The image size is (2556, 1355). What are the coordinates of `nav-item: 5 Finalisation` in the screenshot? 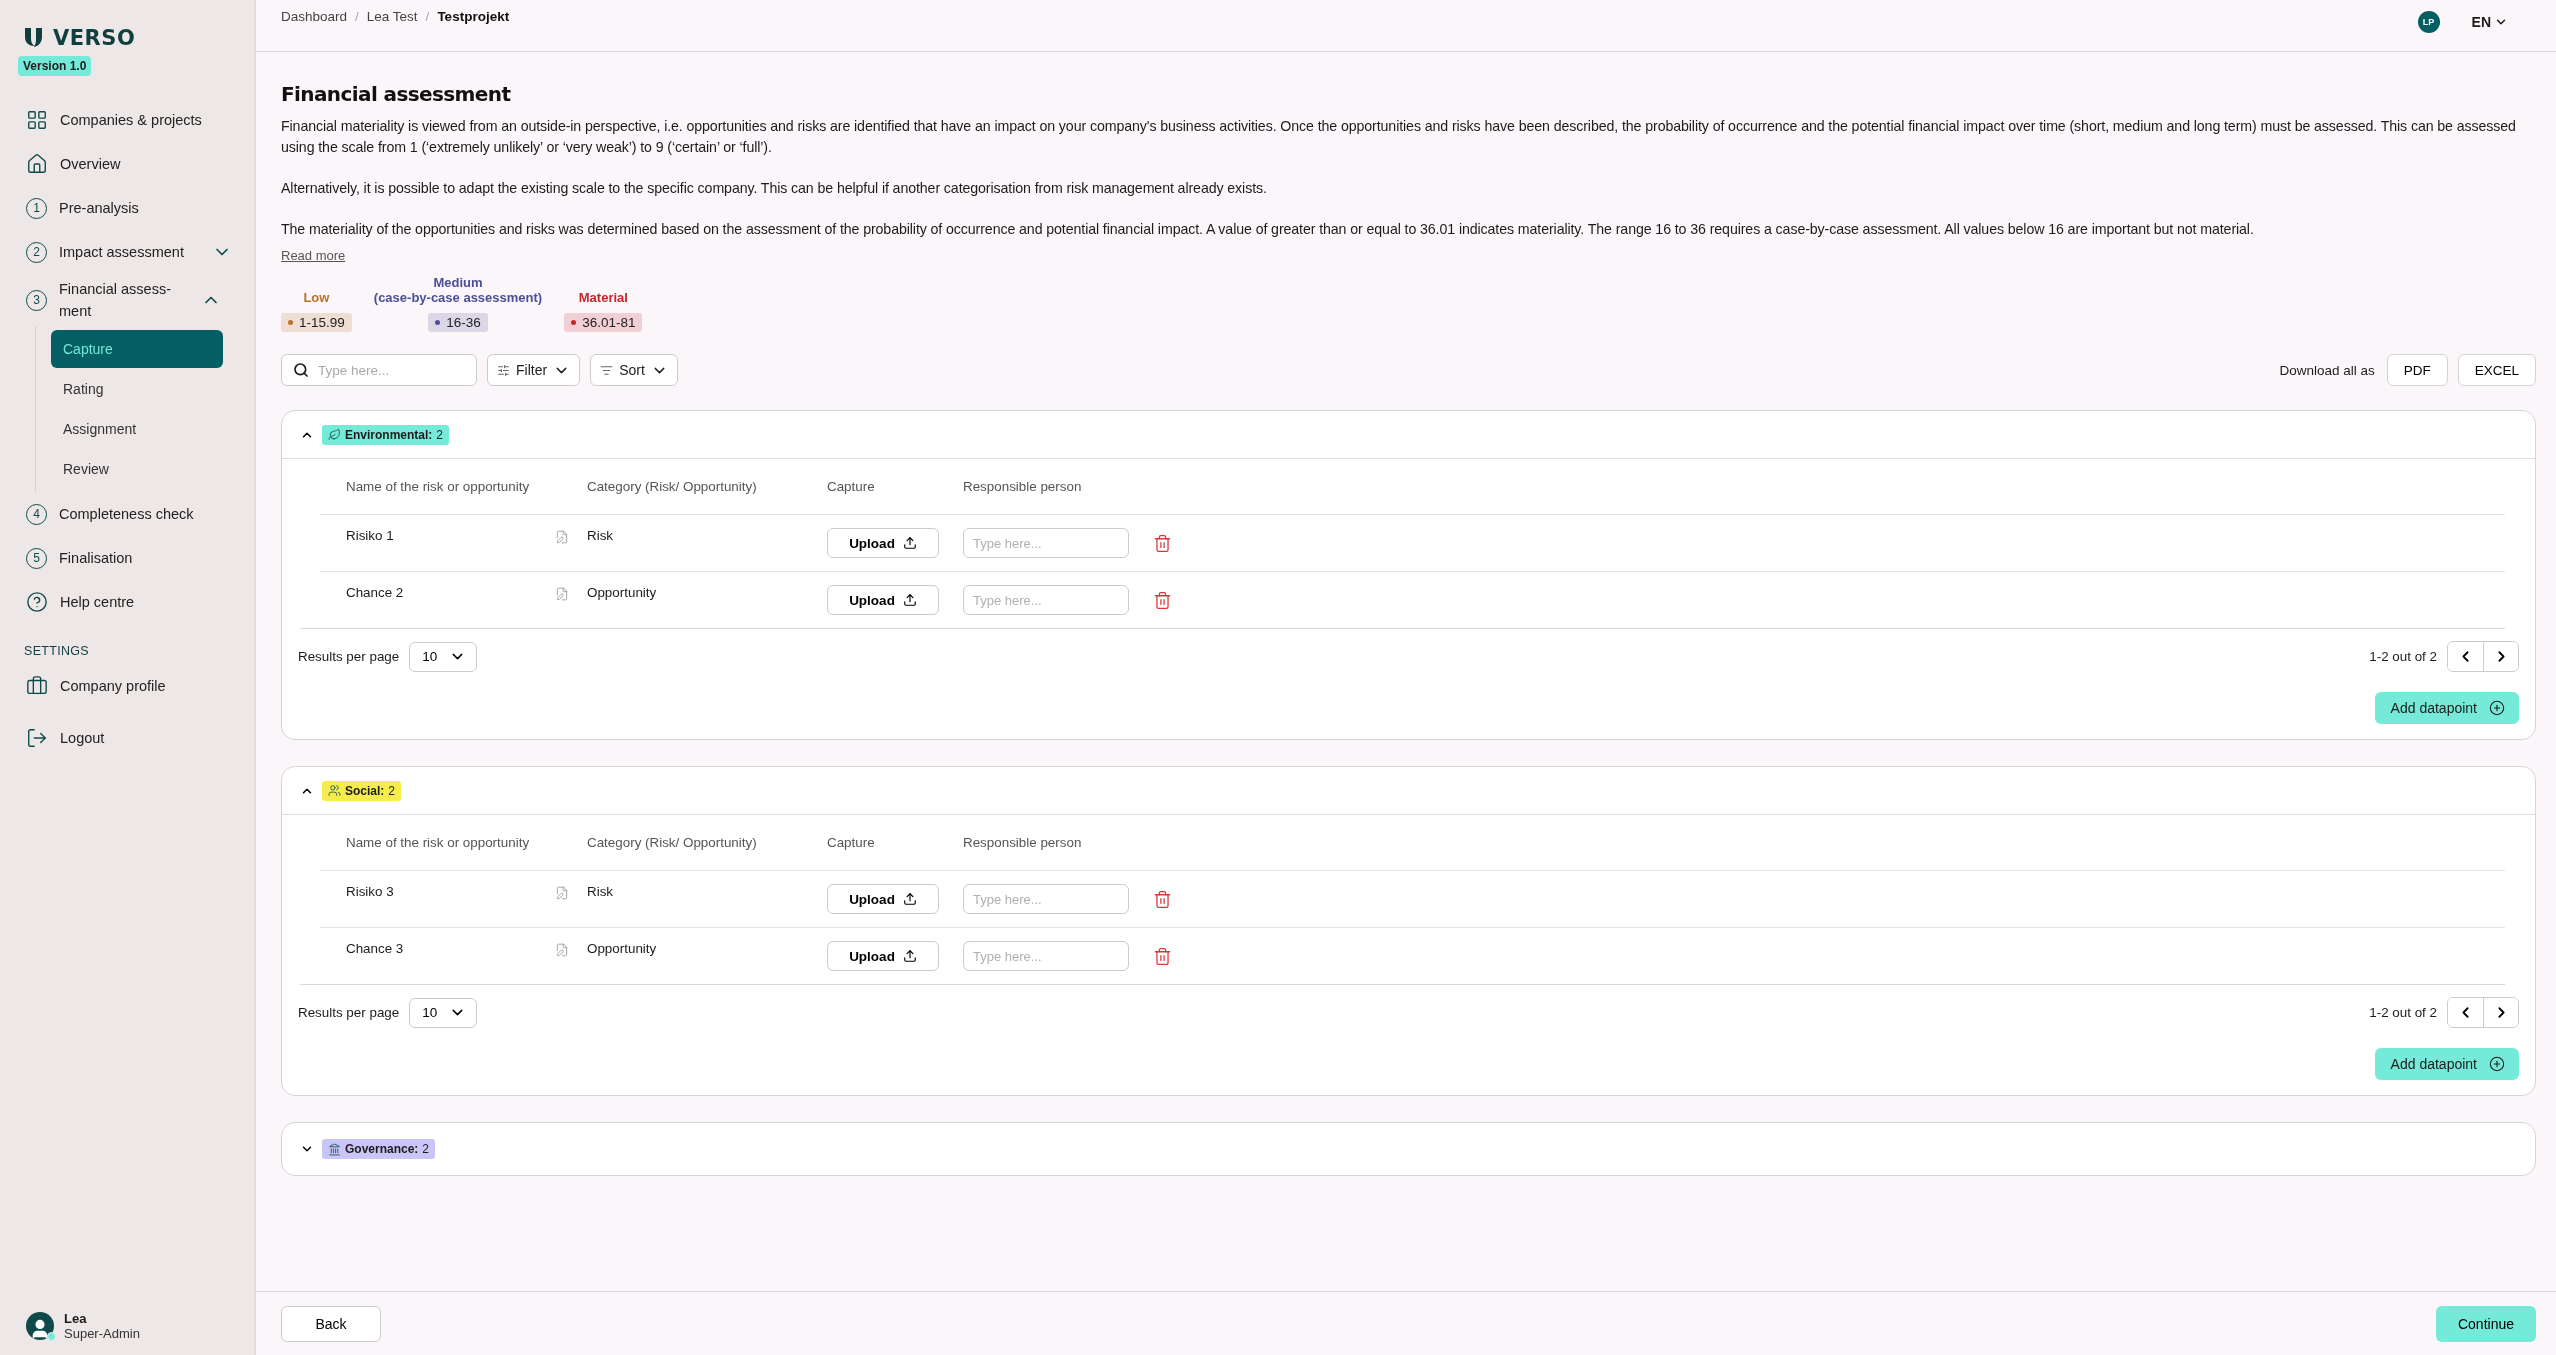 It's located at (128, 558).